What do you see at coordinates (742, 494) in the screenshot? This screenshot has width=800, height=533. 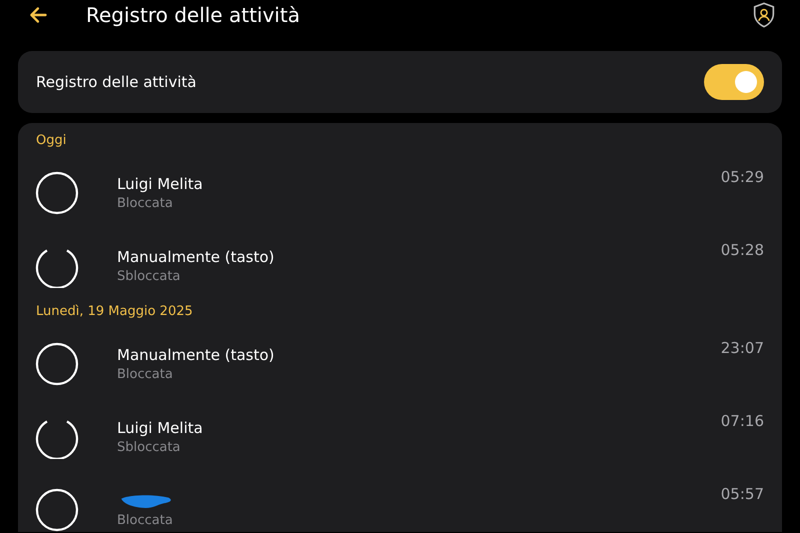 I see `entry-time: 05:57` at bounding box center [742, 494].